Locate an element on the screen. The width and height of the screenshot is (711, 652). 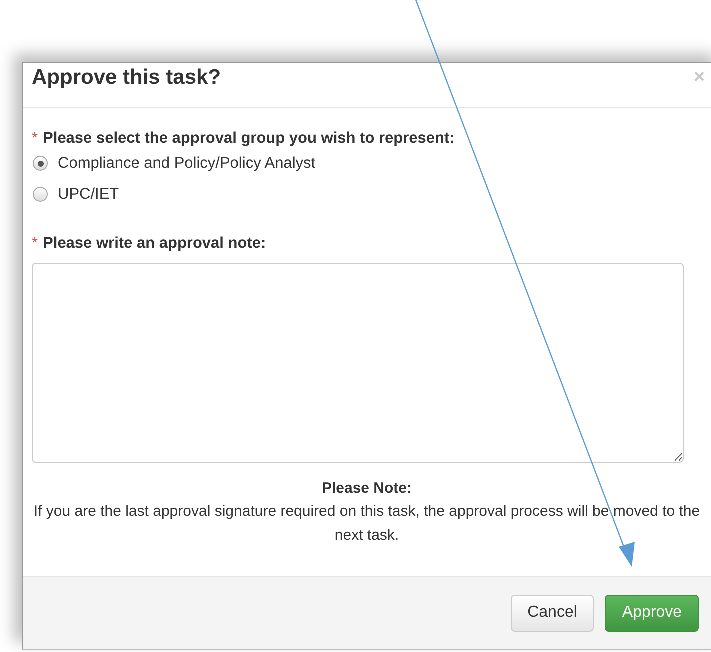
radio-label: UPC/IET is located at coordinates (89, 195).